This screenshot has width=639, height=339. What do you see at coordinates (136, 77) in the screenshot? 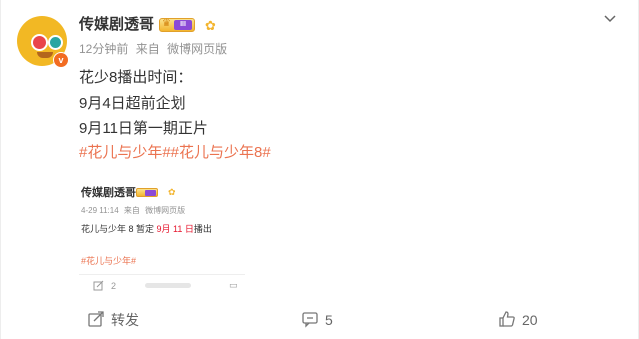
I see `post-text-line: 花少8播出时间：` at bounding box center [136, 77].